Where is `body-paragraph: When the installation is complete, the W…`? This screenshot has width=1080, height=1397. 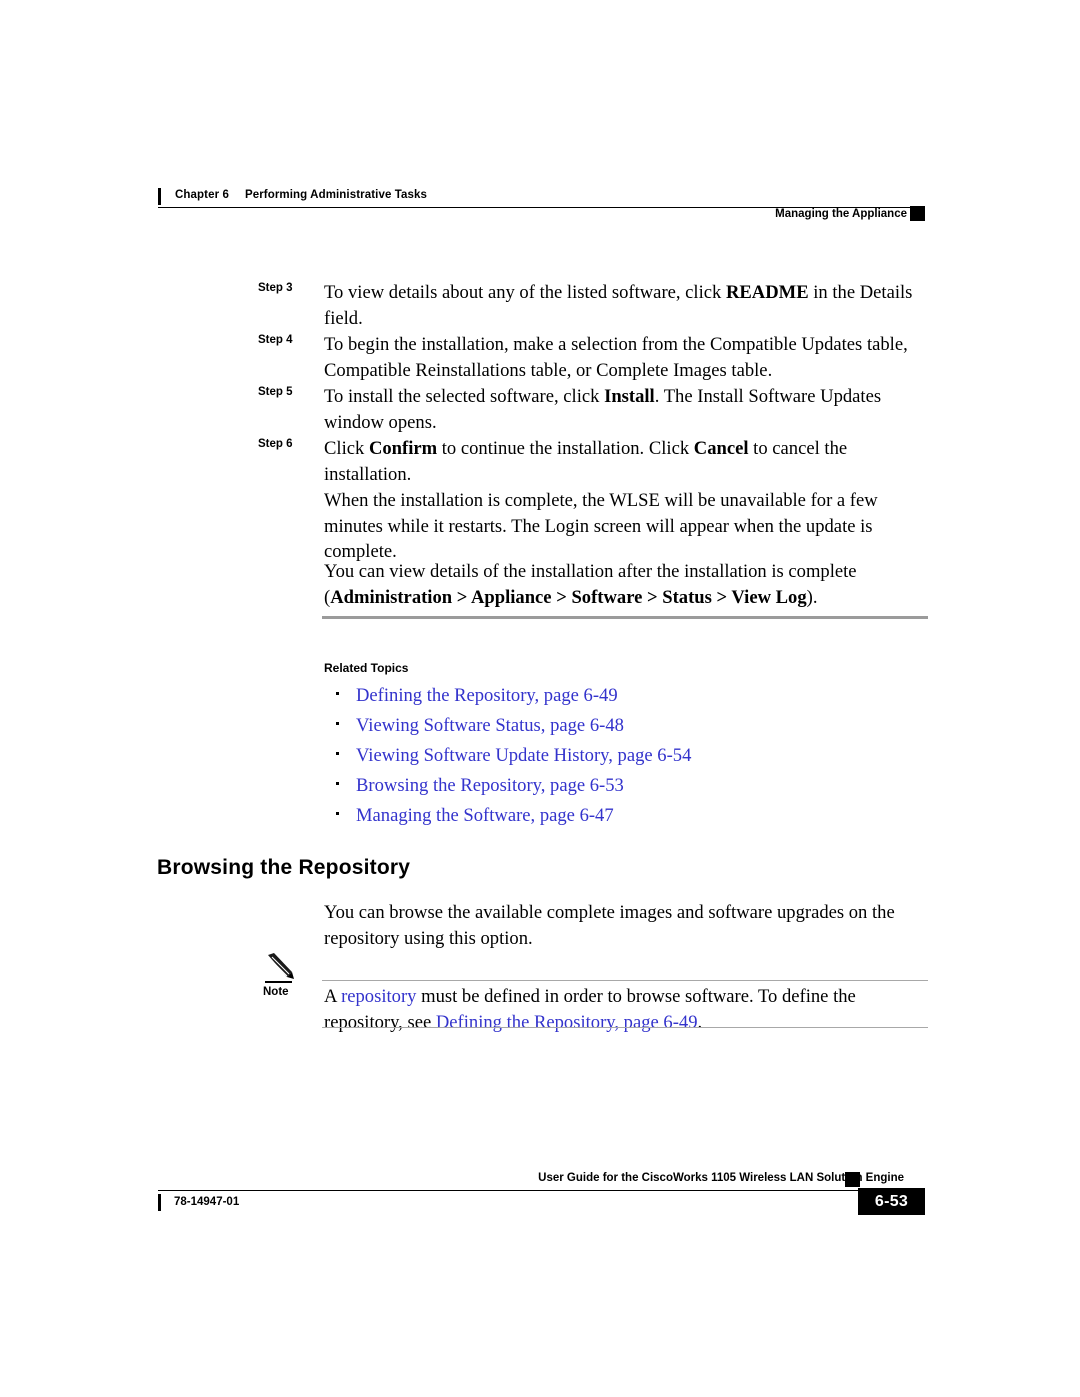
body-paragraph: When the installation is complete, the W… is located at coordinates (601, 526).